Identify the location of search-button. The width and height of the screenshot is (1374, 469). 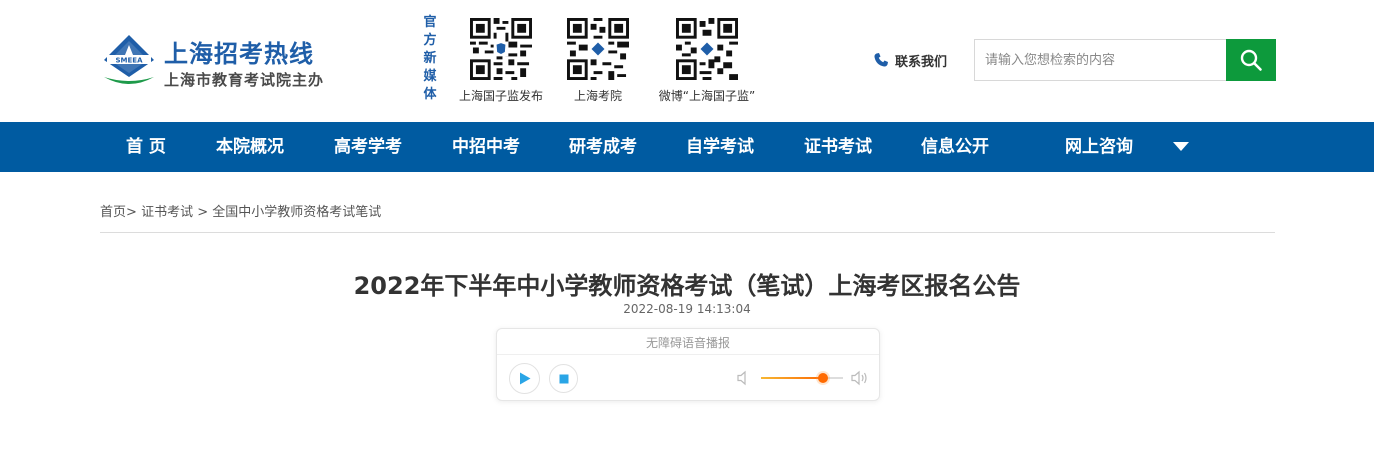
(1251, 60).